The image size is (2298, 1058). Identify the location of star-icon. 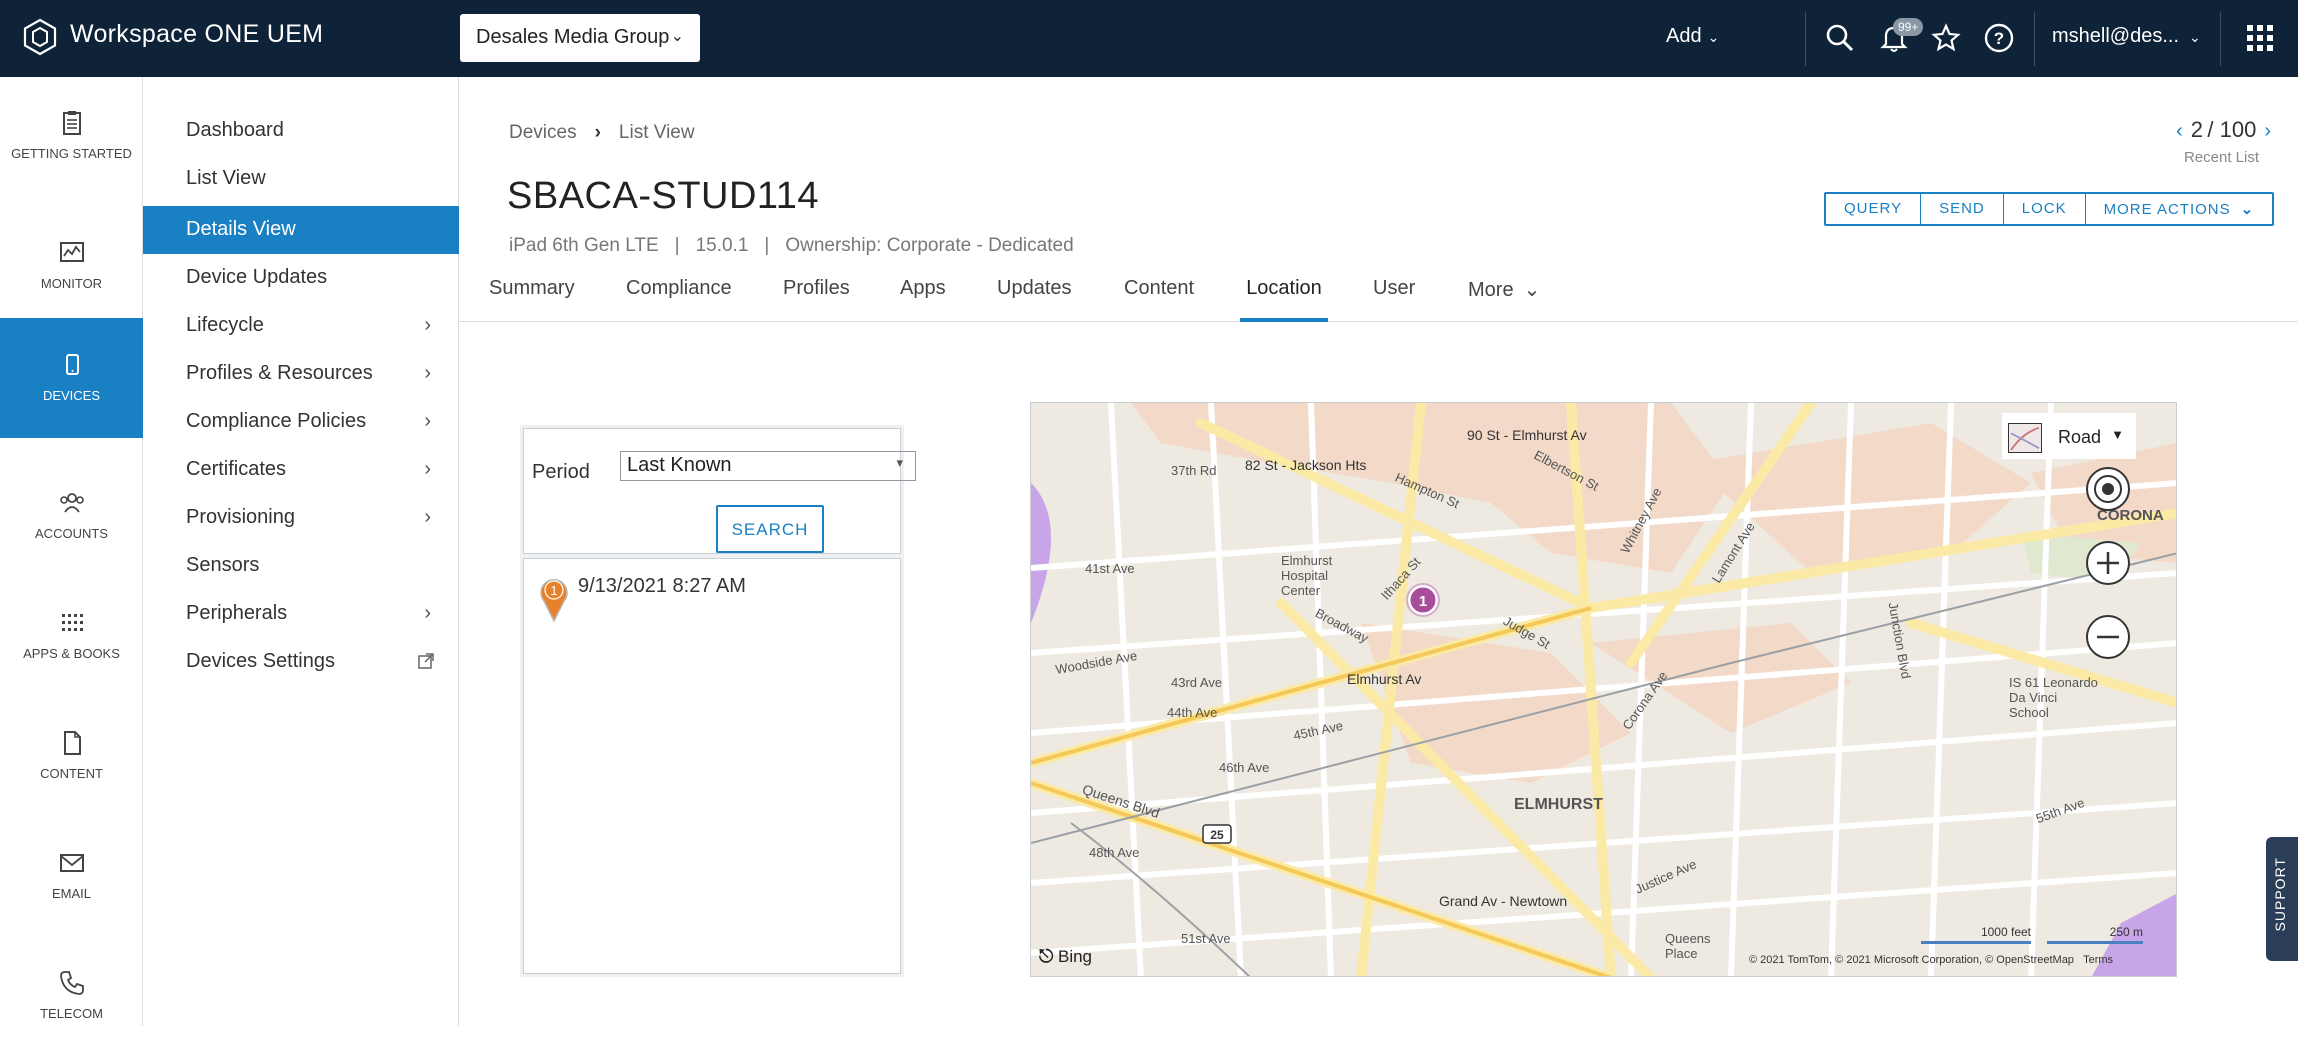
(1946, 38).